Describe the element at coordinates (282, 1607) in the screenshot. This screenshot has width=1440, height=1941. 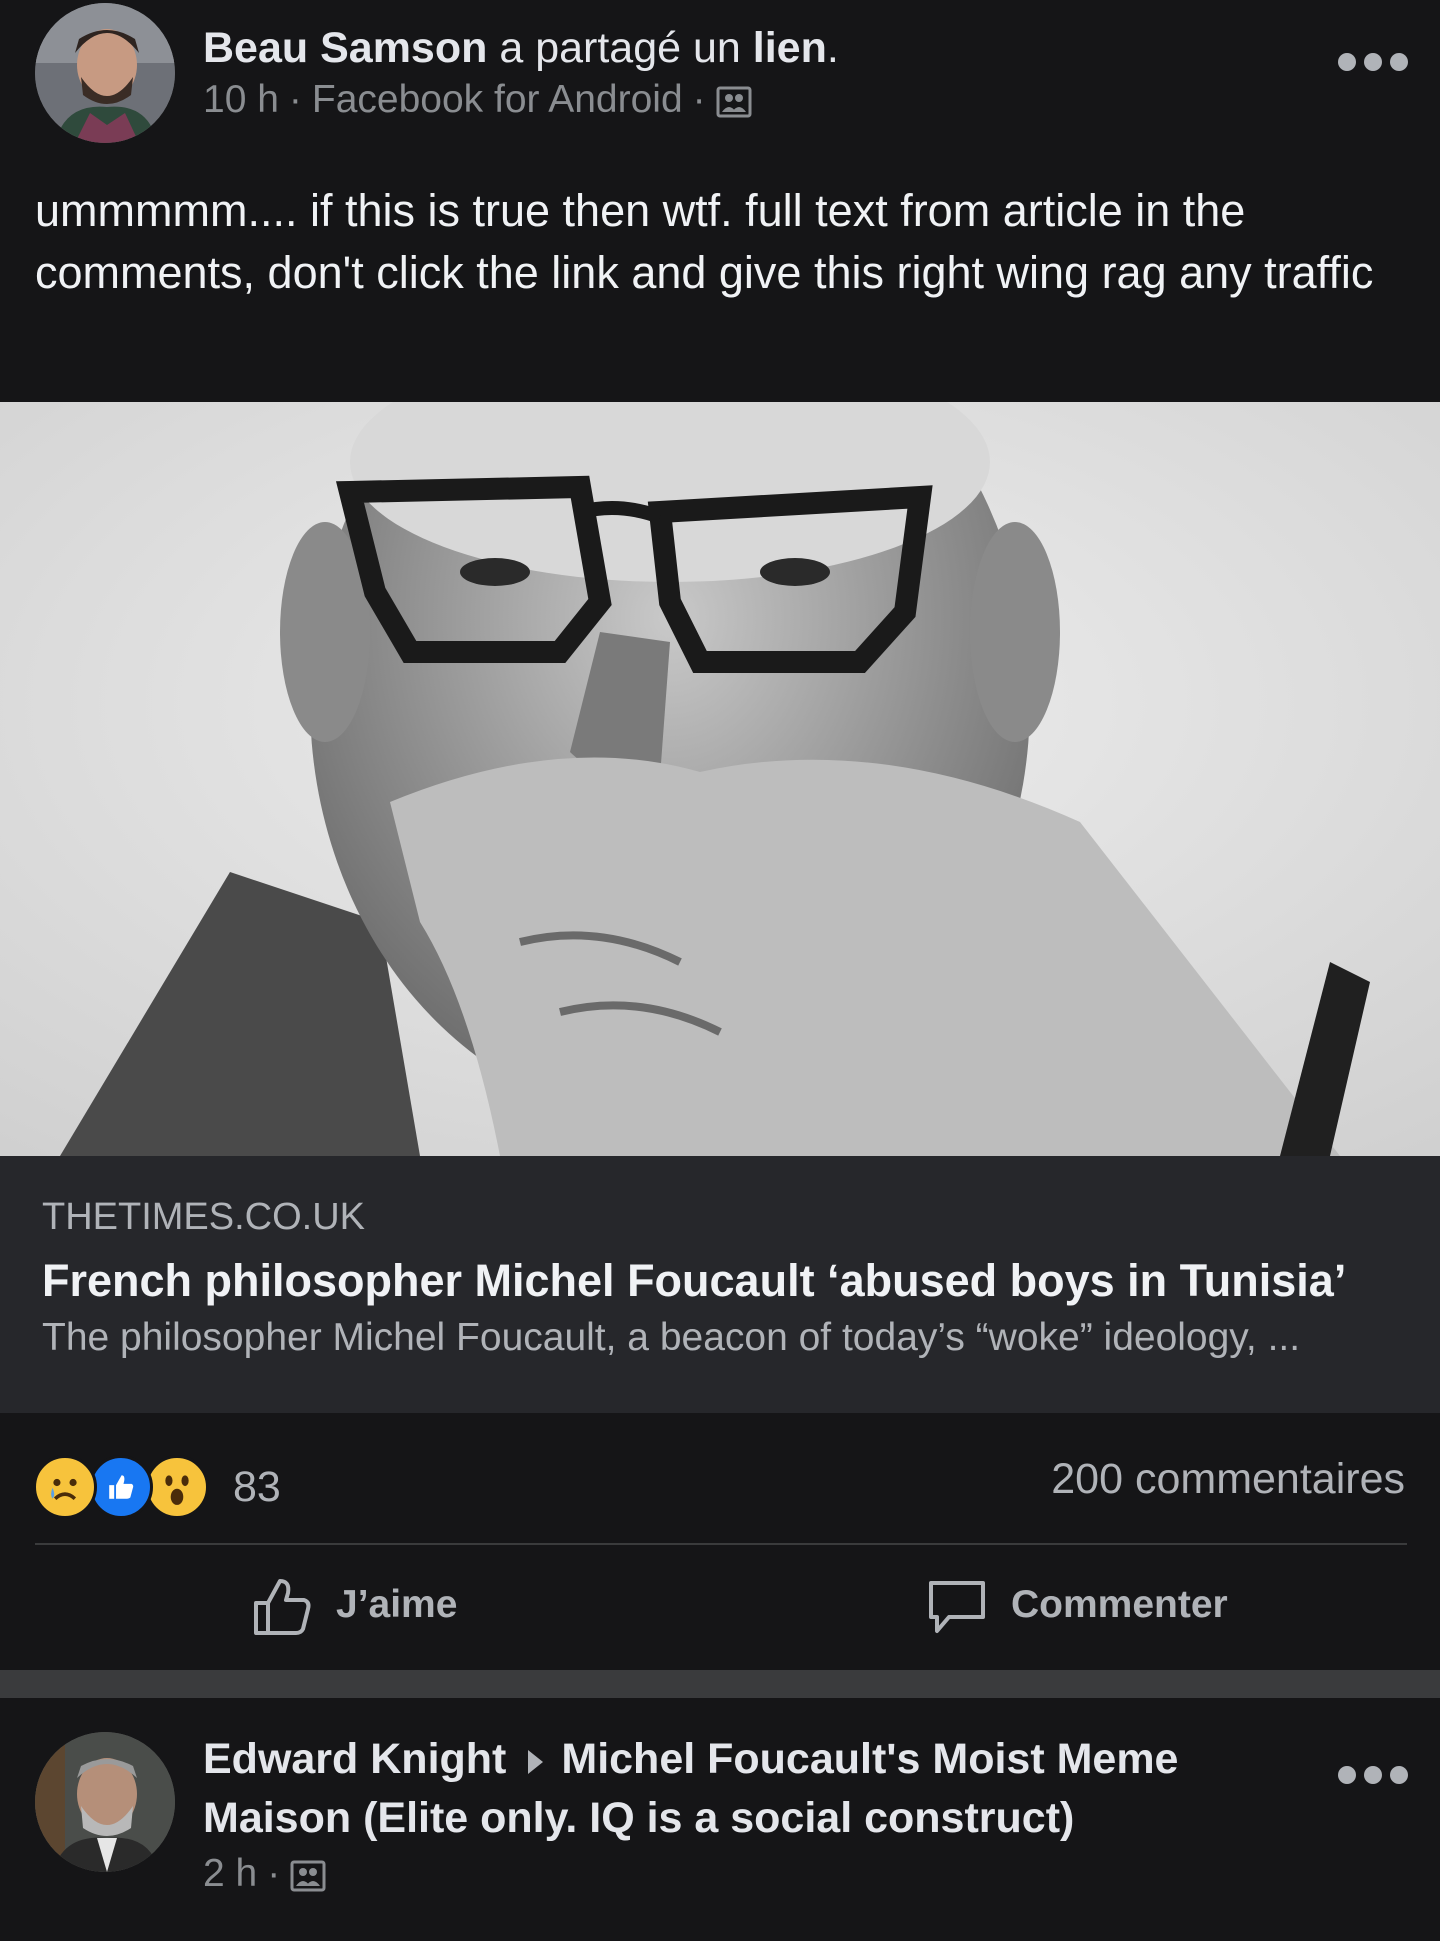
I see `like-icon` at that location.